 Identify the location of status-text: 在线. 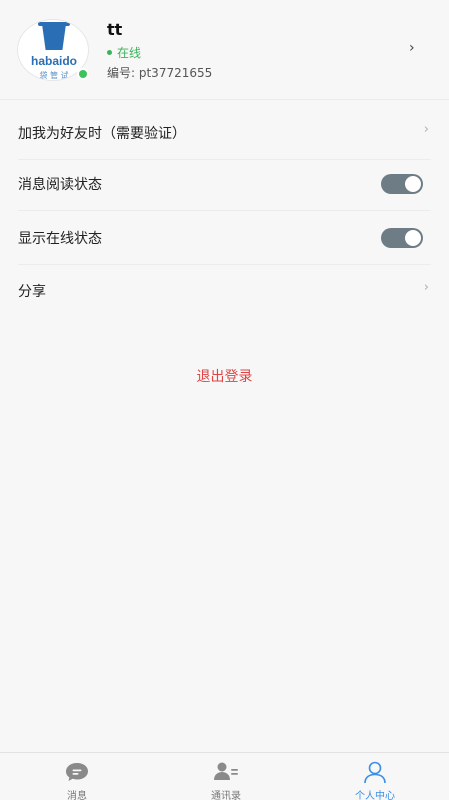
(129, 53).